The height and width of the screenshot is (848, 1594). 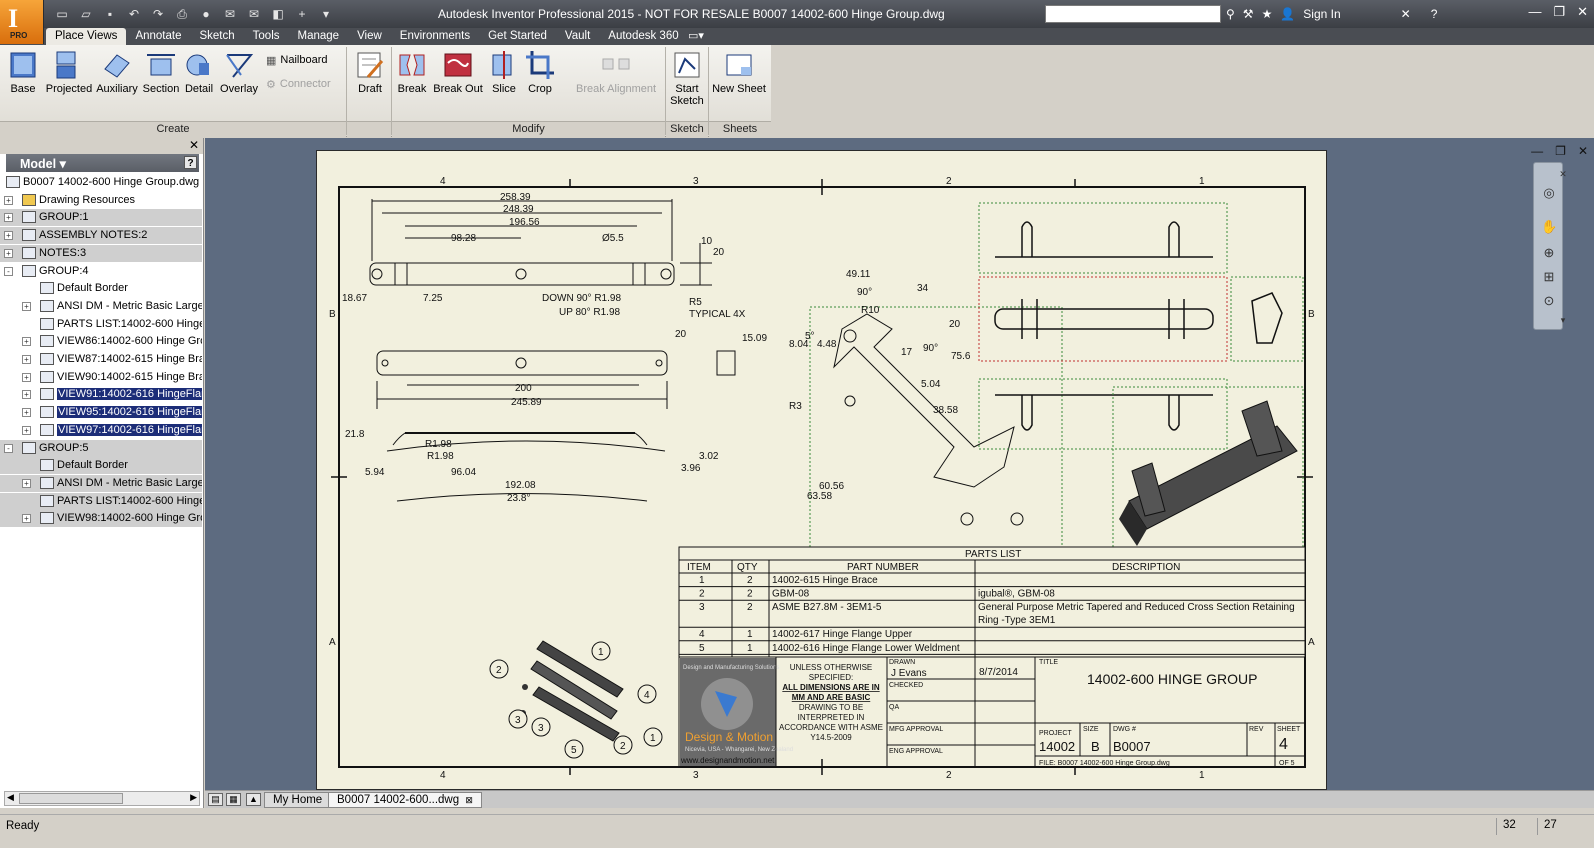 What do you see at coordinates (101, 394) in the screenshot?
I see `tree-node: + VIEW91:14002-616 HingeFlan` at bounding box center [101, 394].